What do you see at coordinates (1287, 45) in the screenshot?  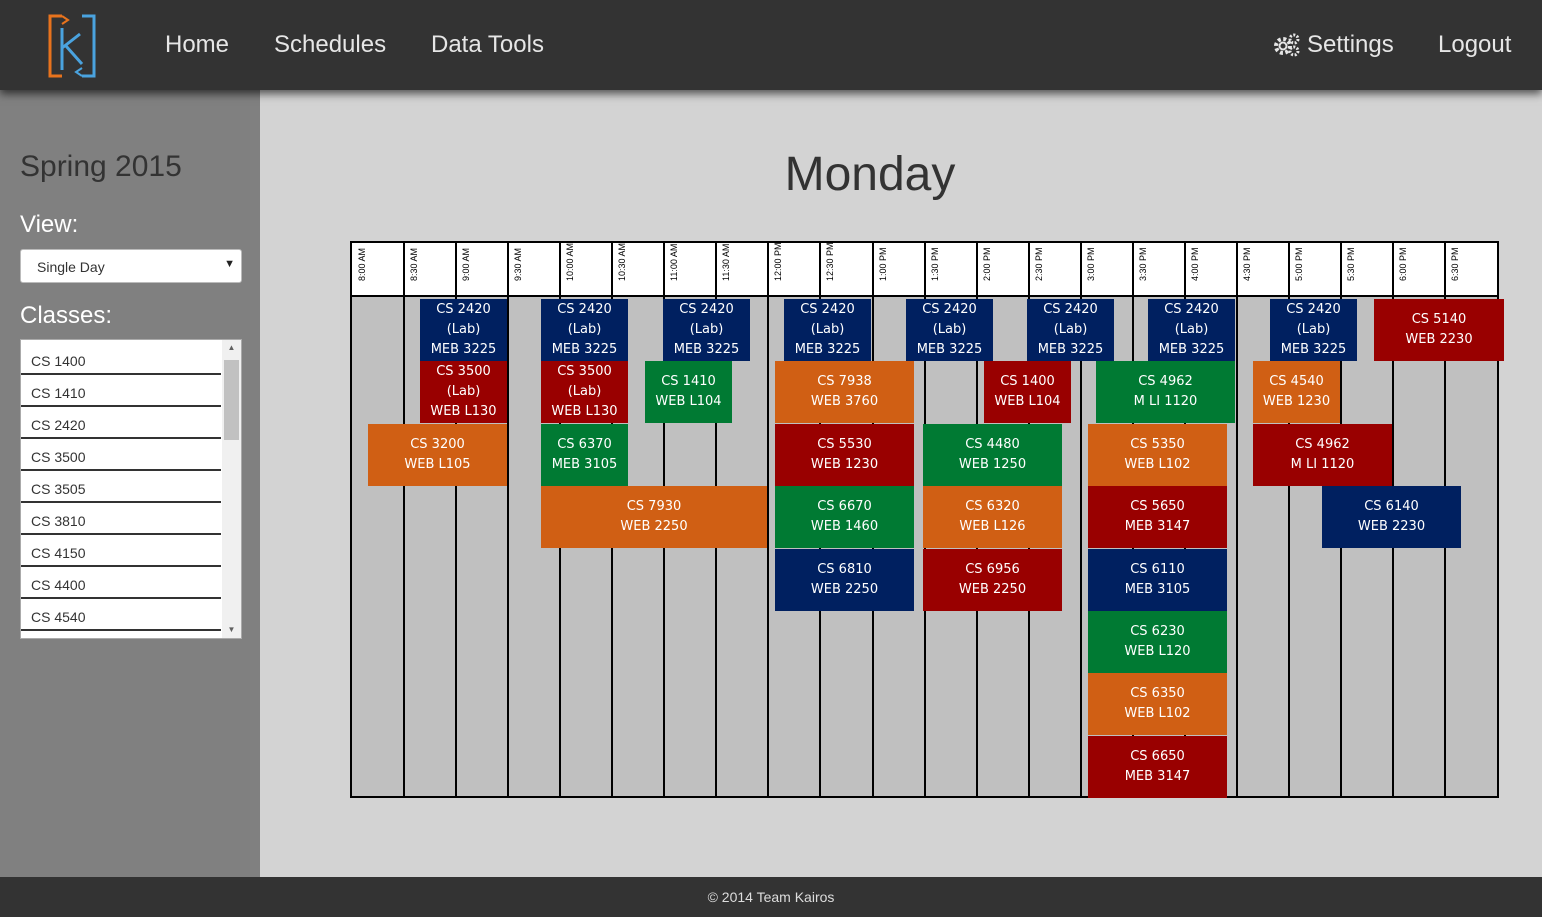 I see `gears-icon` at bounding box center [1287, 45].